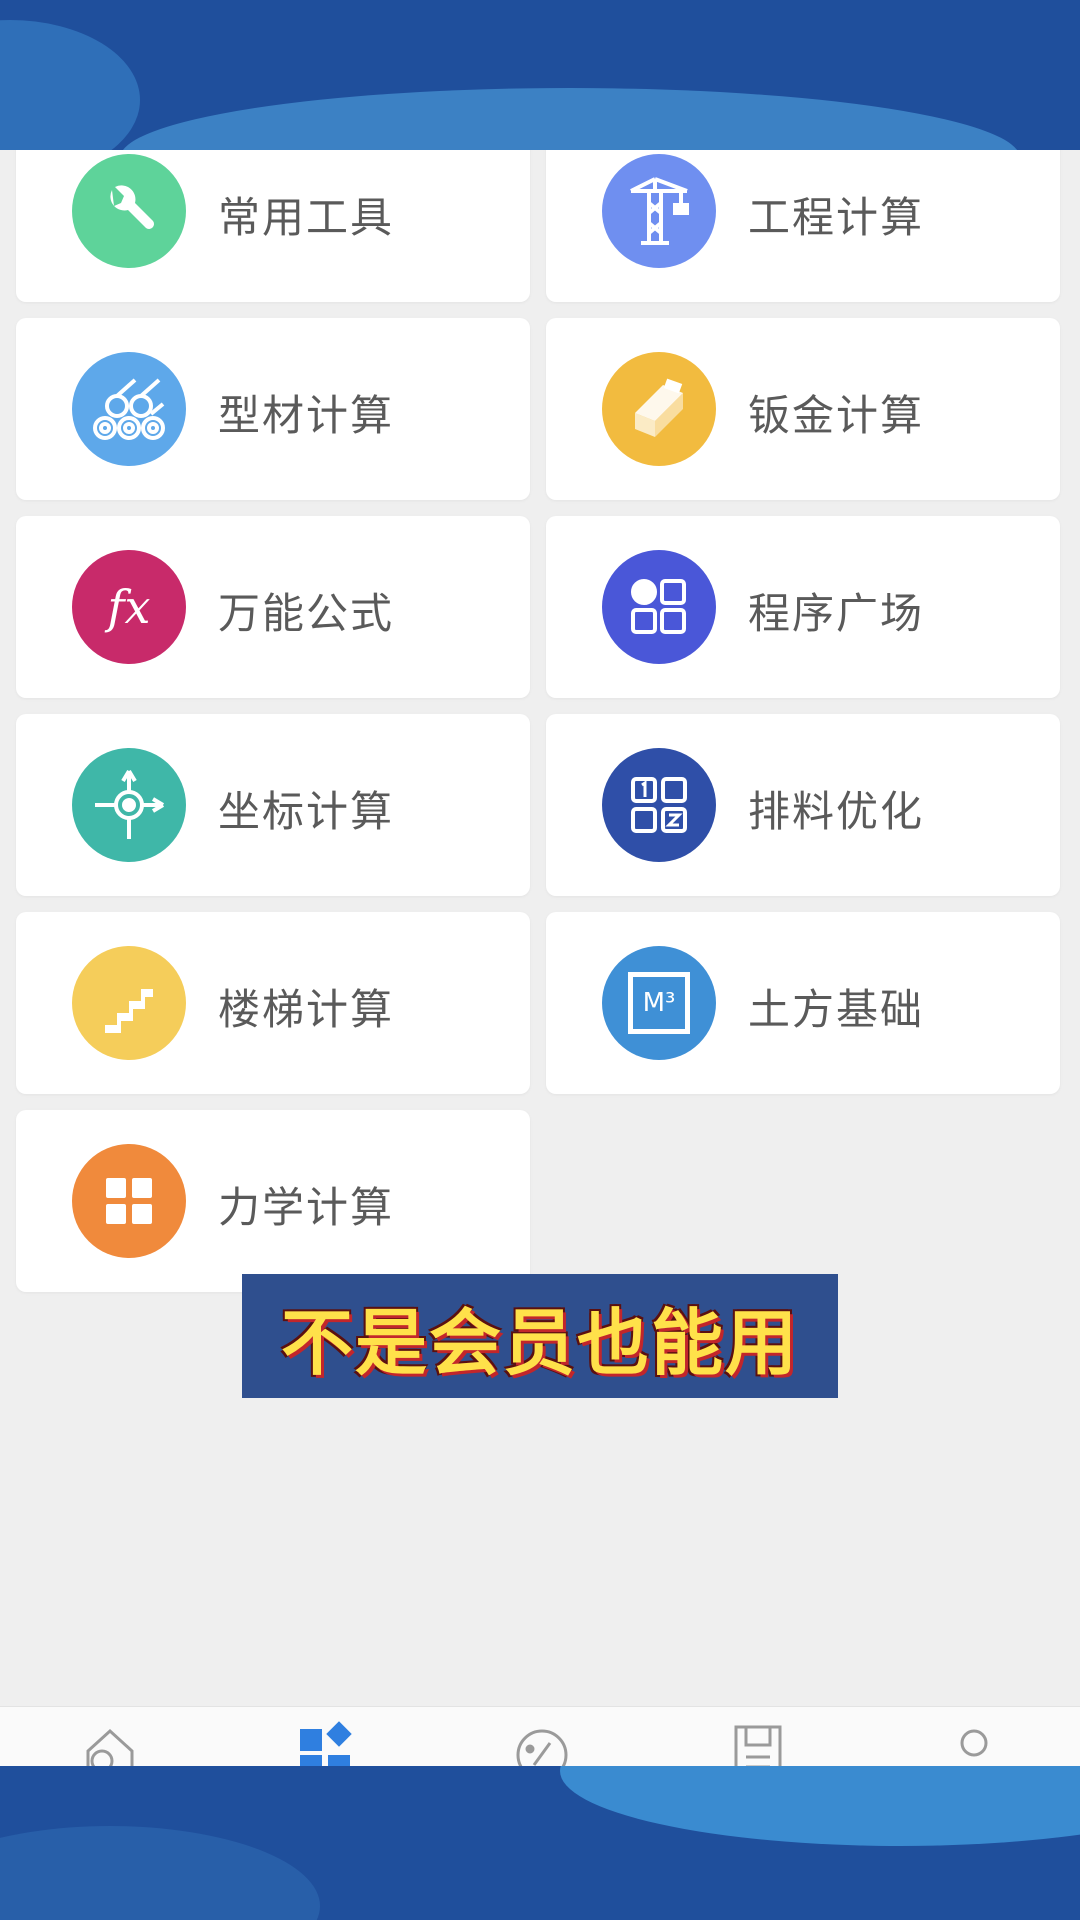 The height and width of the screenshot is (1920, 1080). What do you see at coordinates (836, 613) in the screenshot?
I see `menu-item-label: 程序广场` at bounding box center [836, 613].